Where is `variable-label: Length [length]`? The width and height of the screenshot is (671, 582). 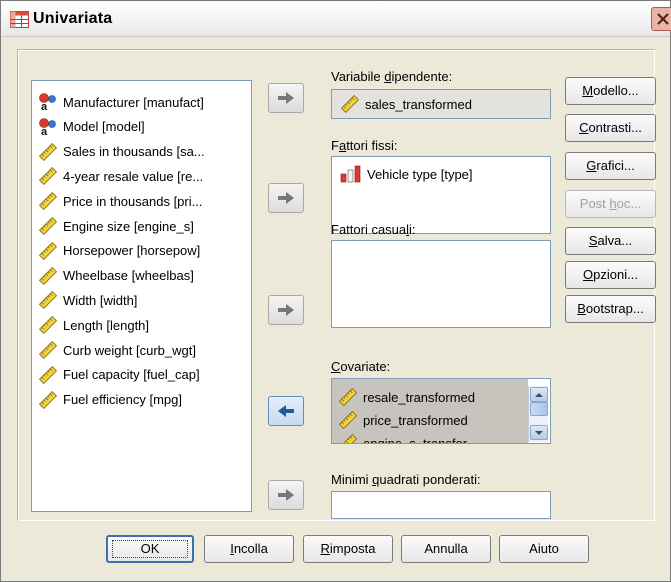 variable-label: Length [length] is located at coordinates (106, 325).